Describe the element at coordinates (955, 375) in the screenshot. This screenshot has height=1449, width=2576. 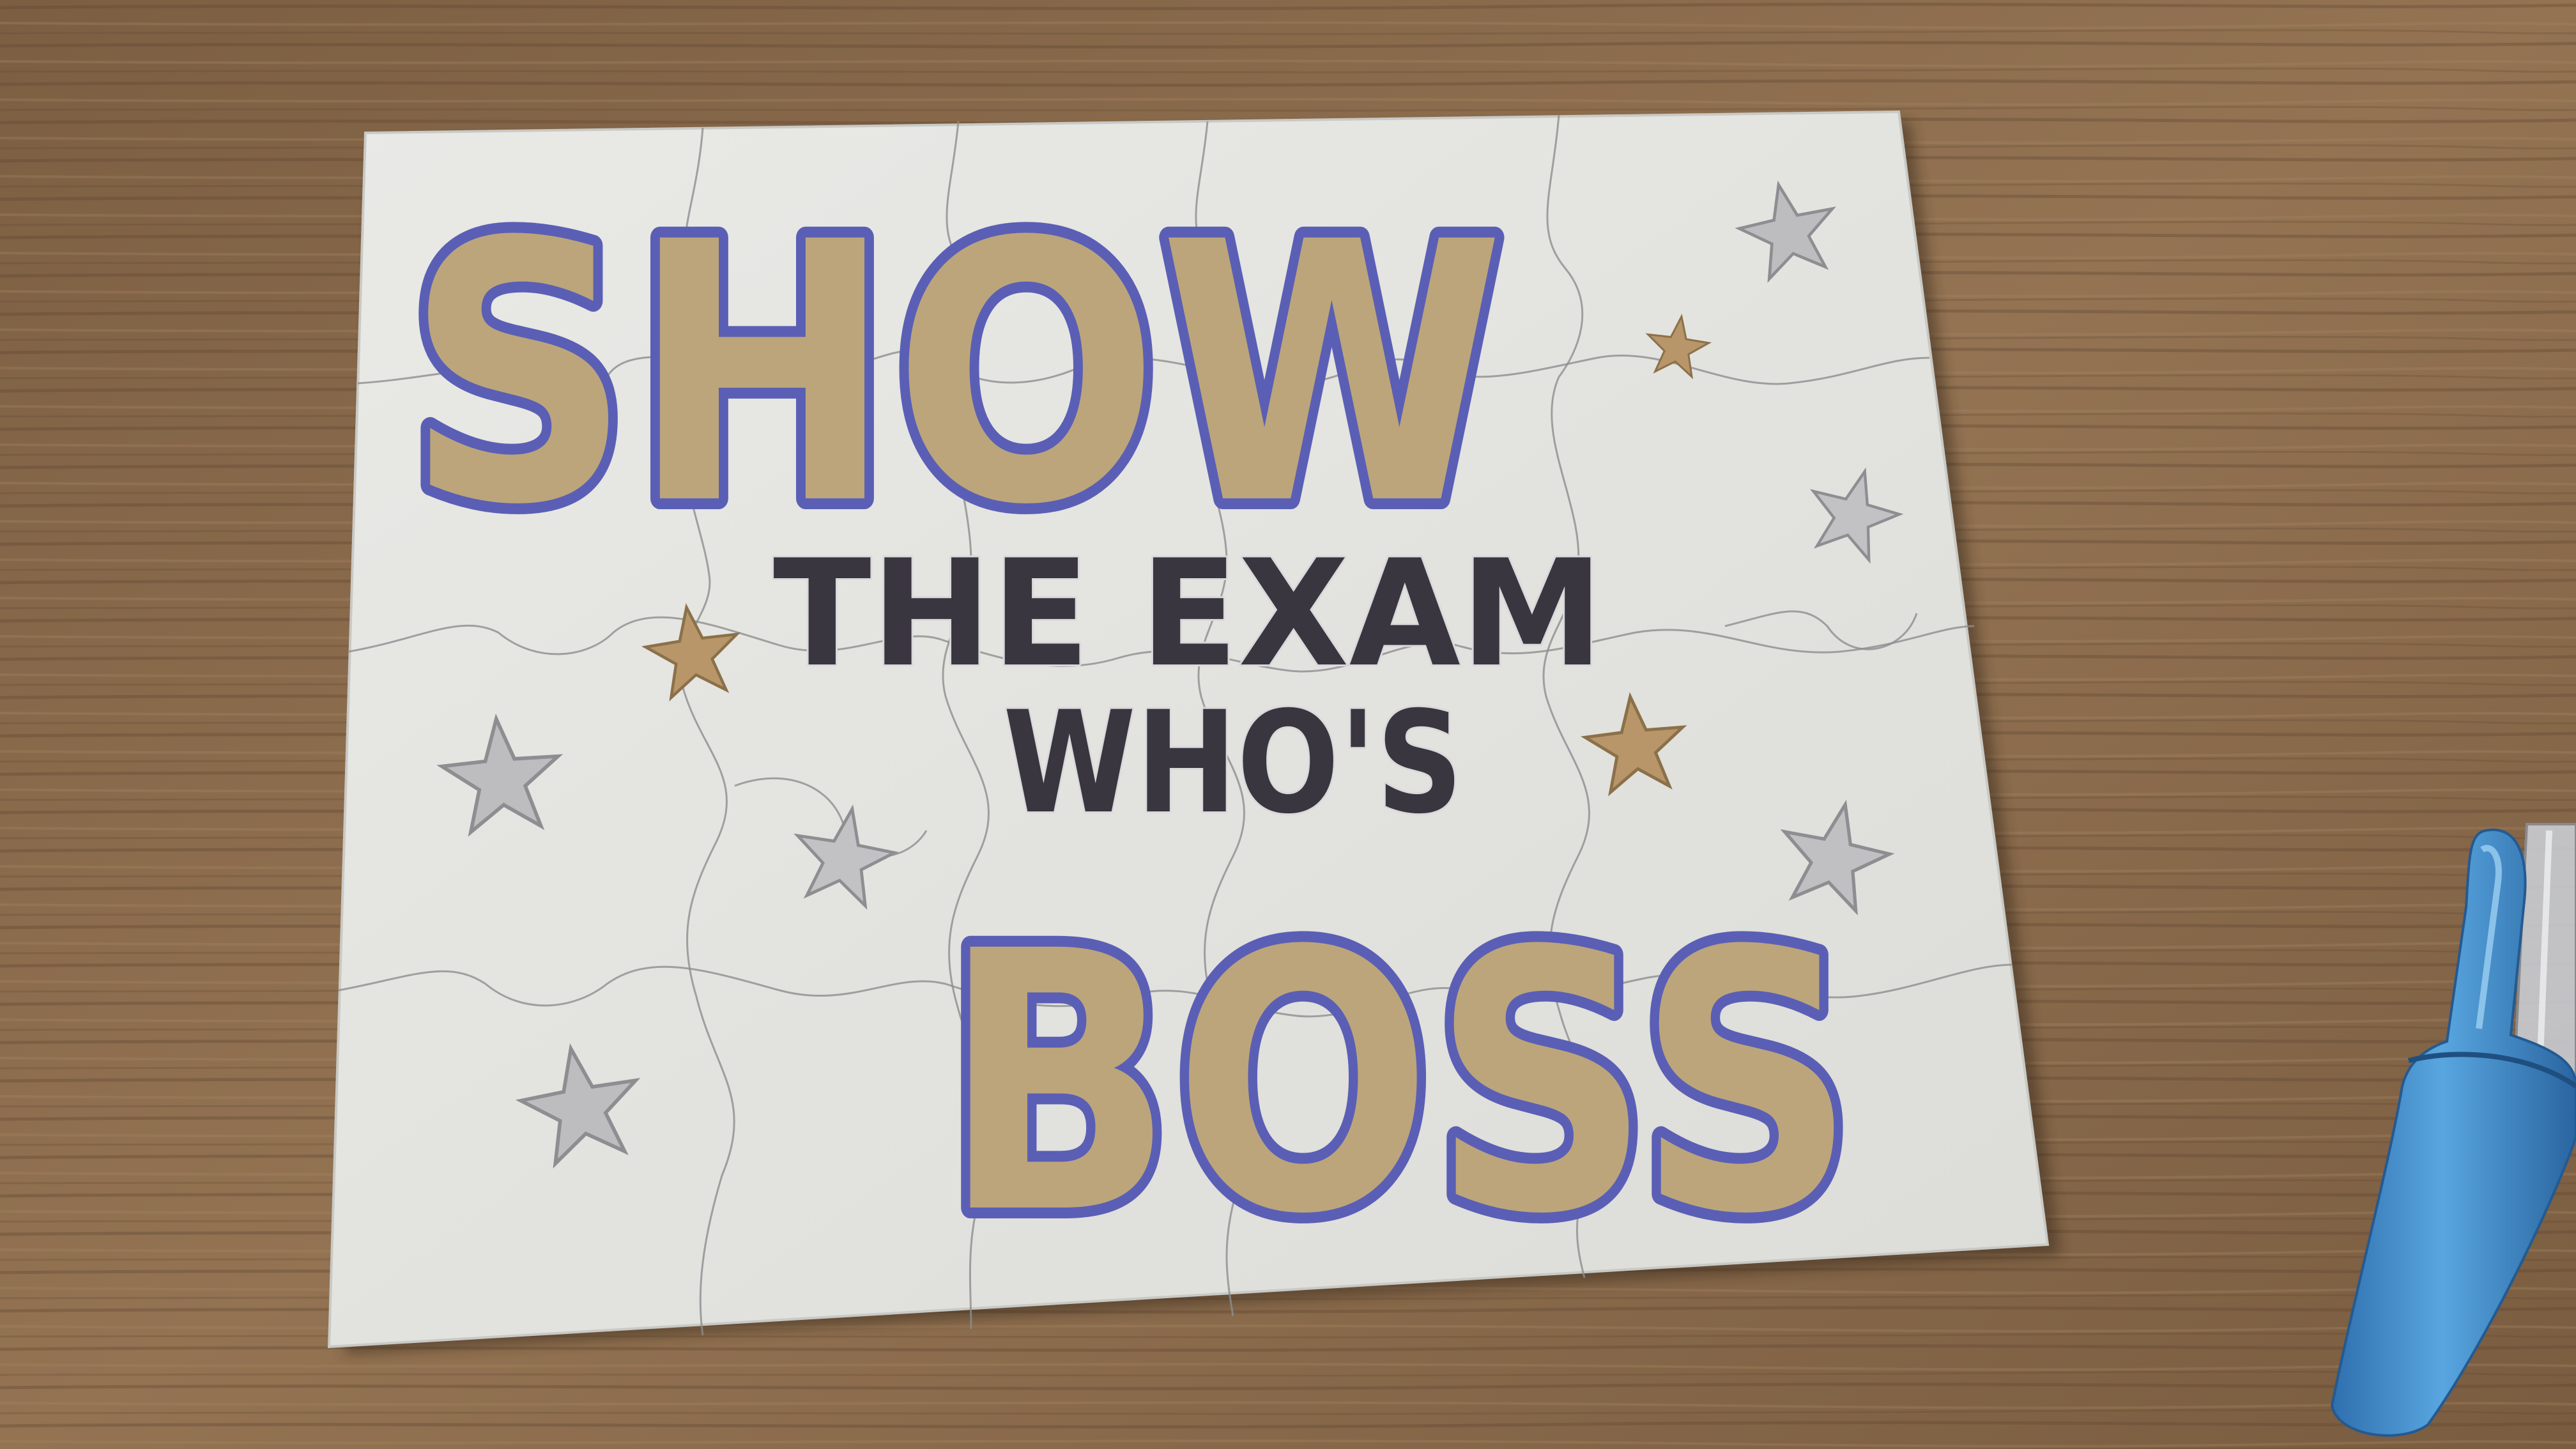
I see `puzzle-text-show: SHOW` at that location.